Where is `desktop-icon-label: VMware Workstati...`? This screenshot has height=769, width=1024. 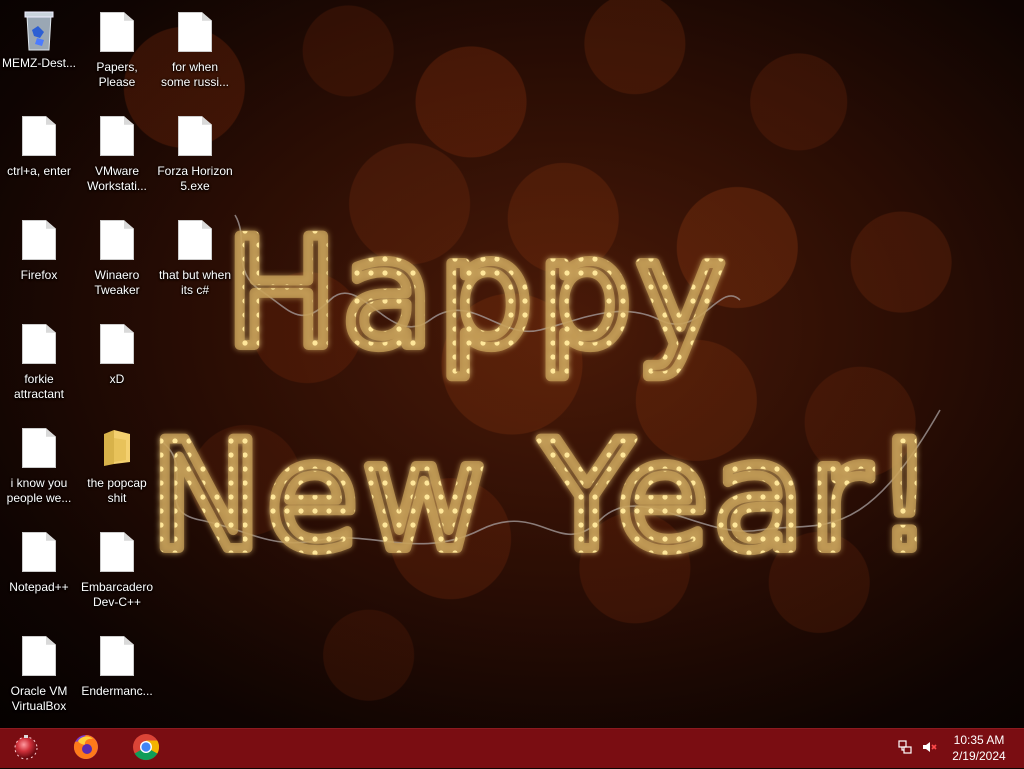
desktop-icon-label: VMware Workstati... is located at coordinates (117, 178).